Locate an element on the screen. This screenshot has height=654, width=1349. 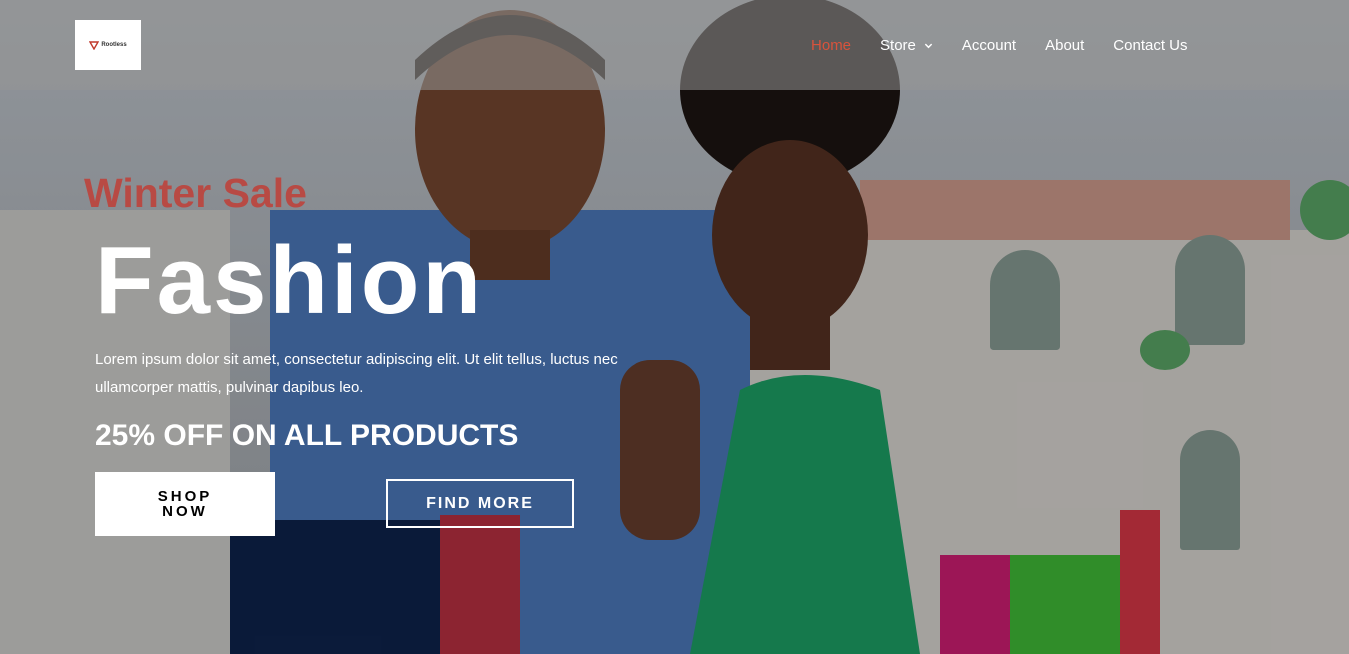
main-nav: Home Store Account About Contact Us is located at coordinates (999, 45).